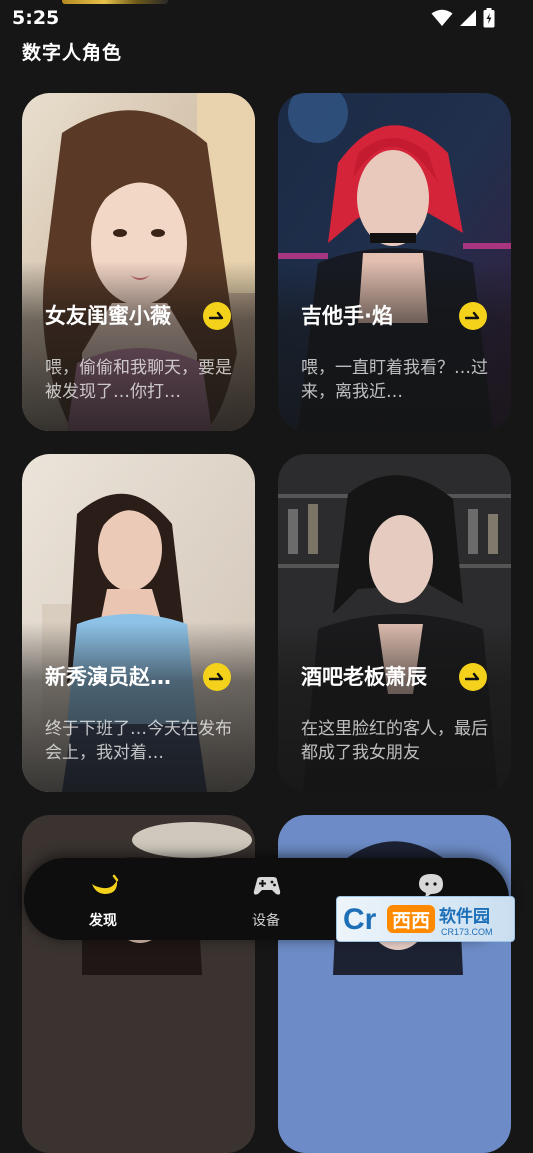 The image size is (533, 1153). I want to click on watermark-logo: Cr 西西 软件园 CR173.COM, so click(425, 919).